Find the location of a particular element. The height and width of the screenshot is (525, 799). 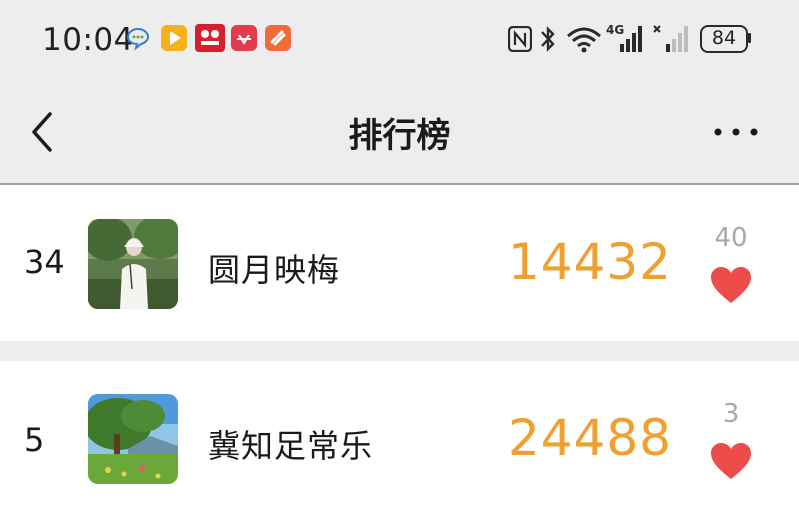

like-count: 40 is located at coordinates (731, 238).